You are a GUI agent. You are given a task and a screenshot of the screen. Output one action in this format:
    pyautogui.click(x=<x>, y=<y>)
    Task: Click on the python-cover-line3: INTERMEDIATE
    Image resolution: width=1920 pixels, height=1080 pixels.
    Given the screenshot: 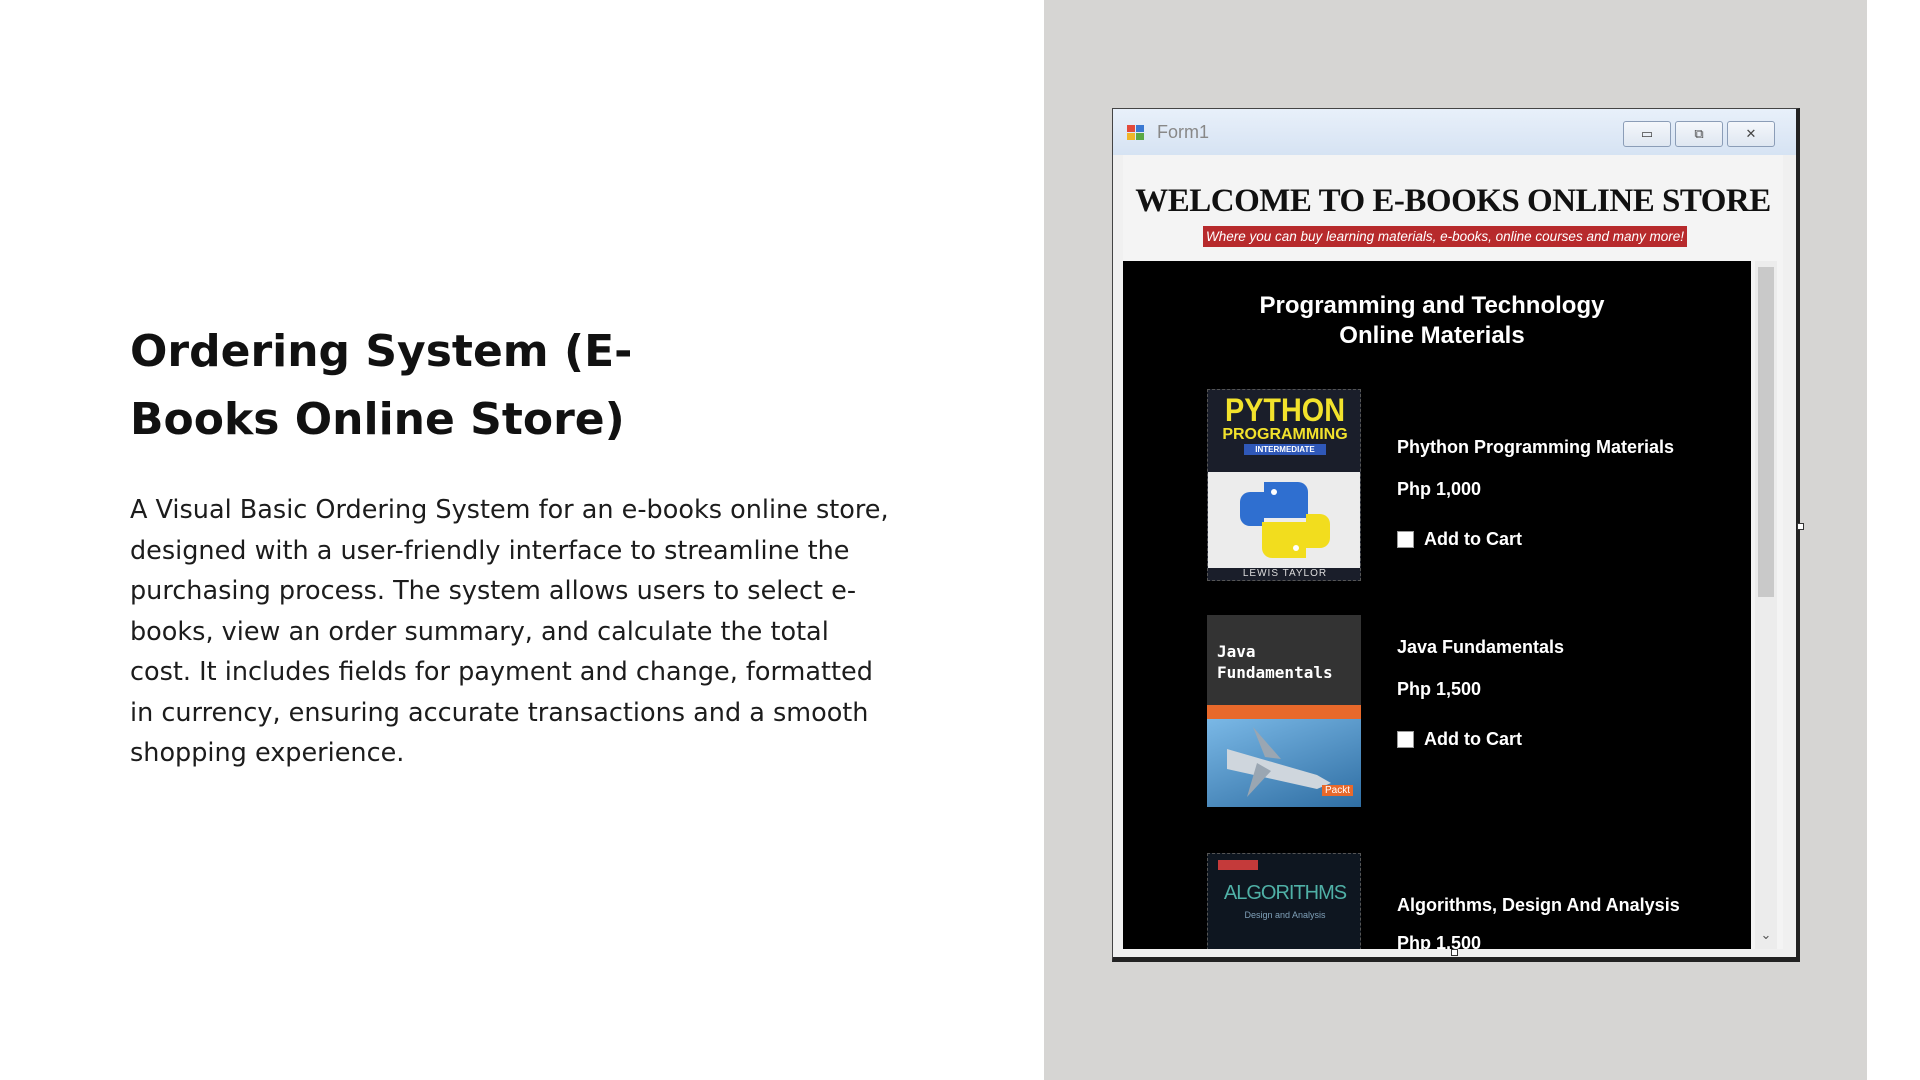 What is the action you would take?
    pyautogui.click(x=1285, y=449)
    